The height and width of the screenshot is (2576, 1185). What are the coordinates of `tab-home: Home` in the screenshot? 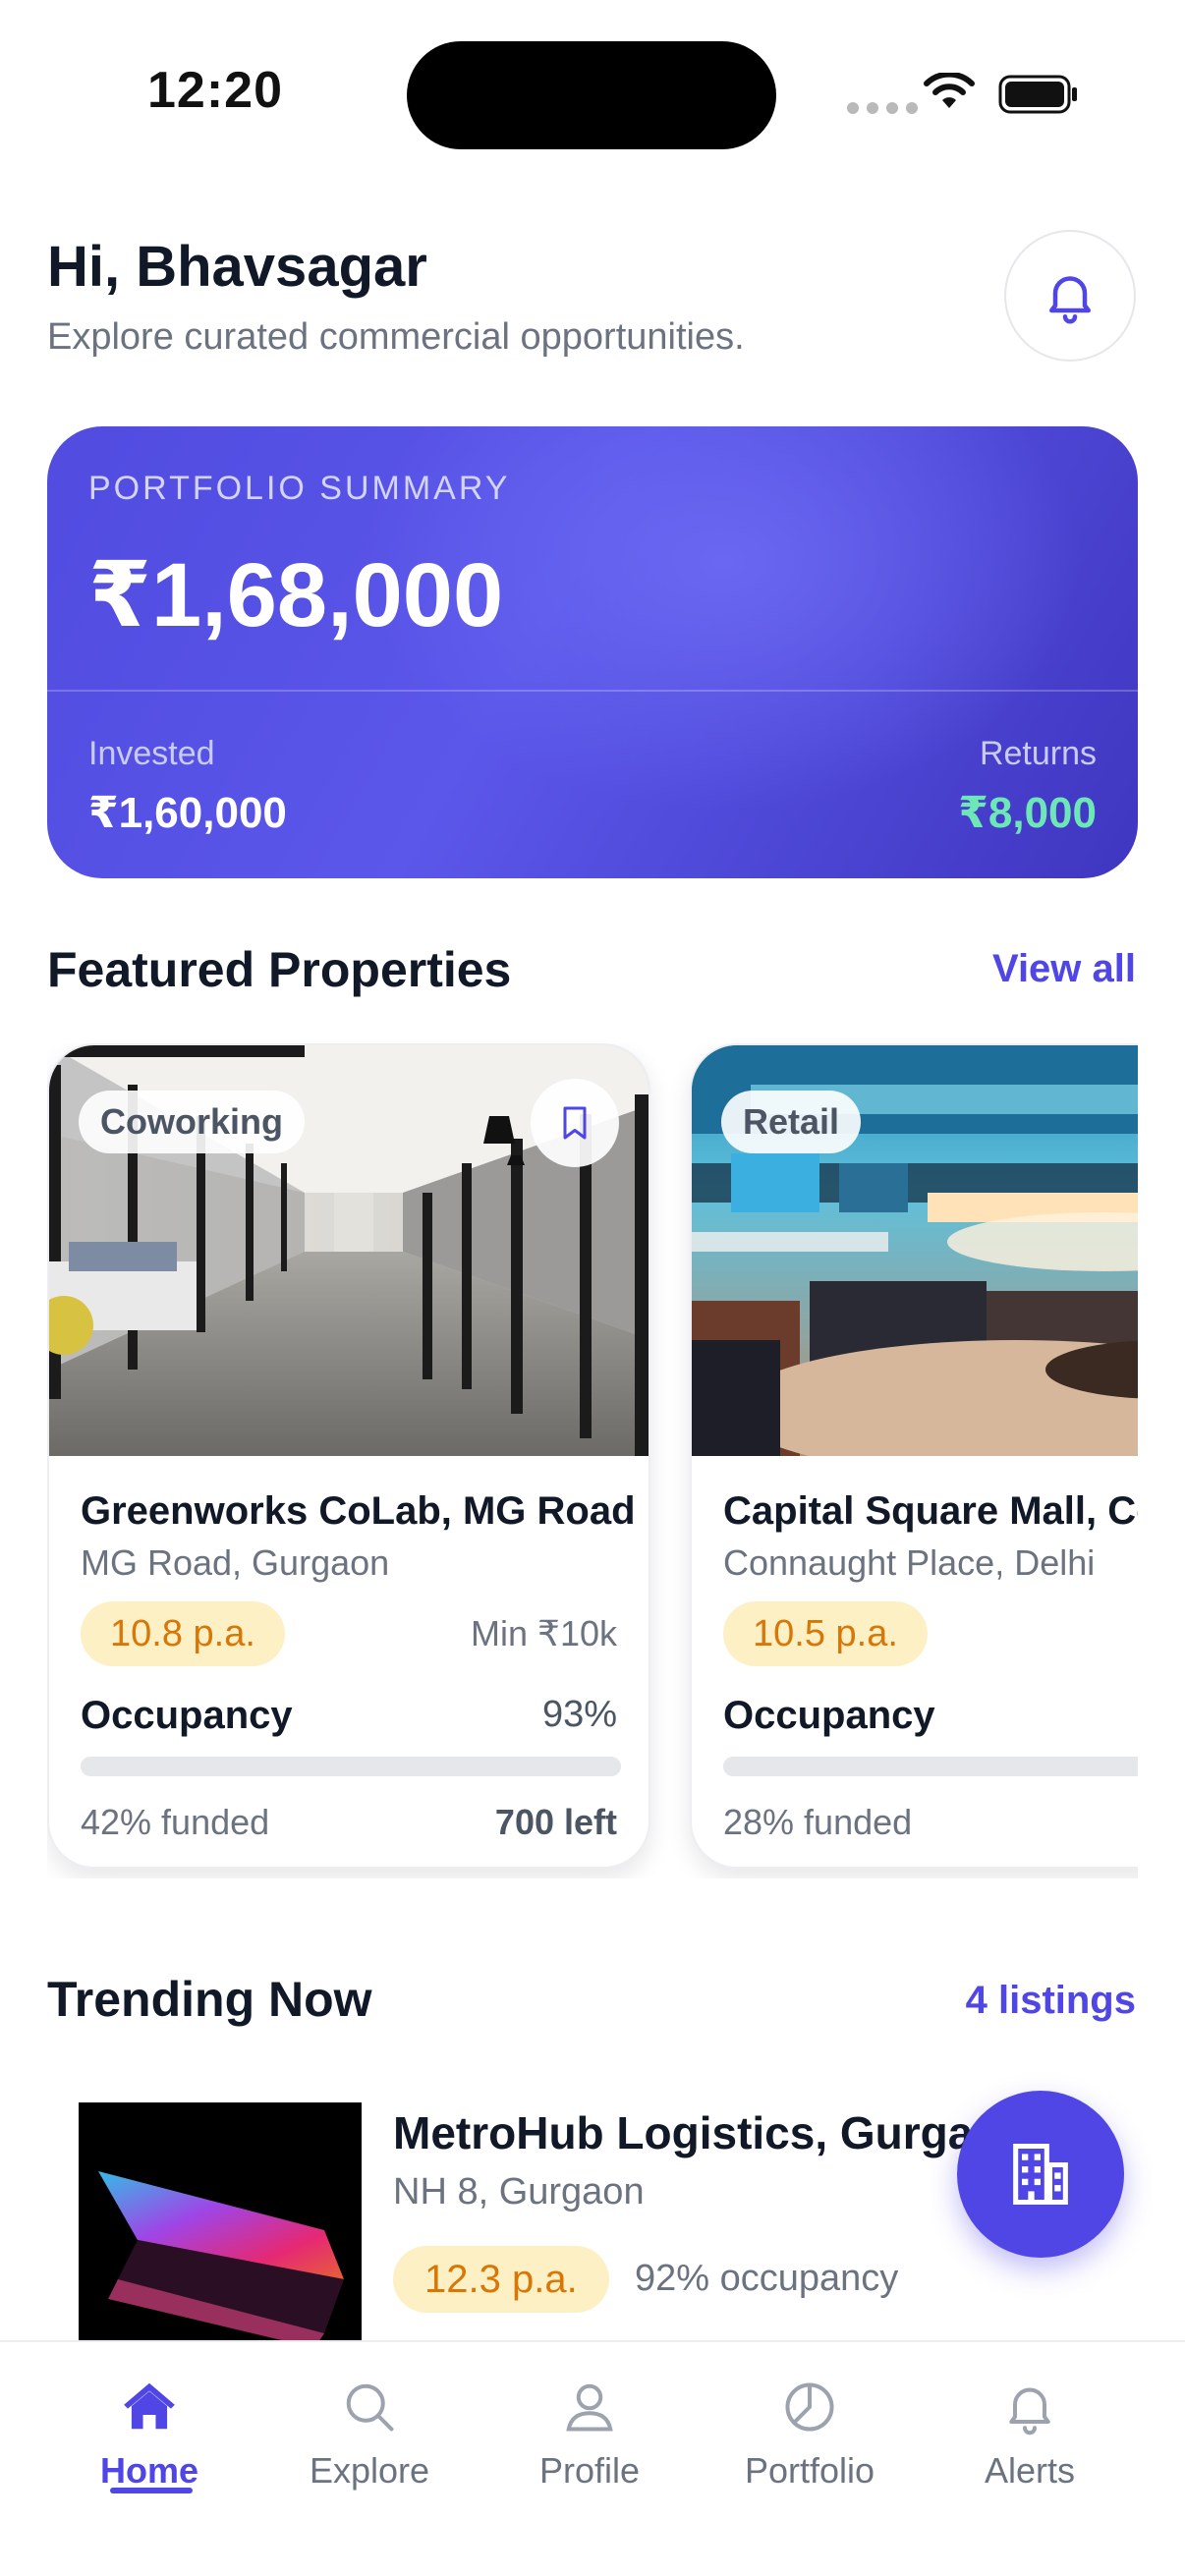 It's located at (150, 2440).